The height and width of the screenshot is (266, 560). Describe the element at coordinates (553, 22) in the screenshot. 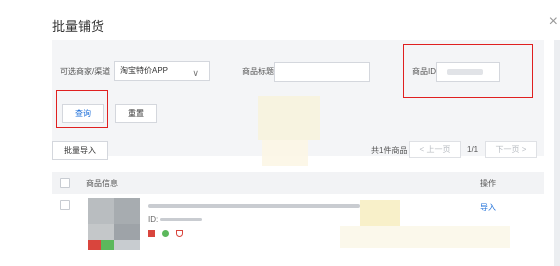

I see `close-icon: ×` at that location.